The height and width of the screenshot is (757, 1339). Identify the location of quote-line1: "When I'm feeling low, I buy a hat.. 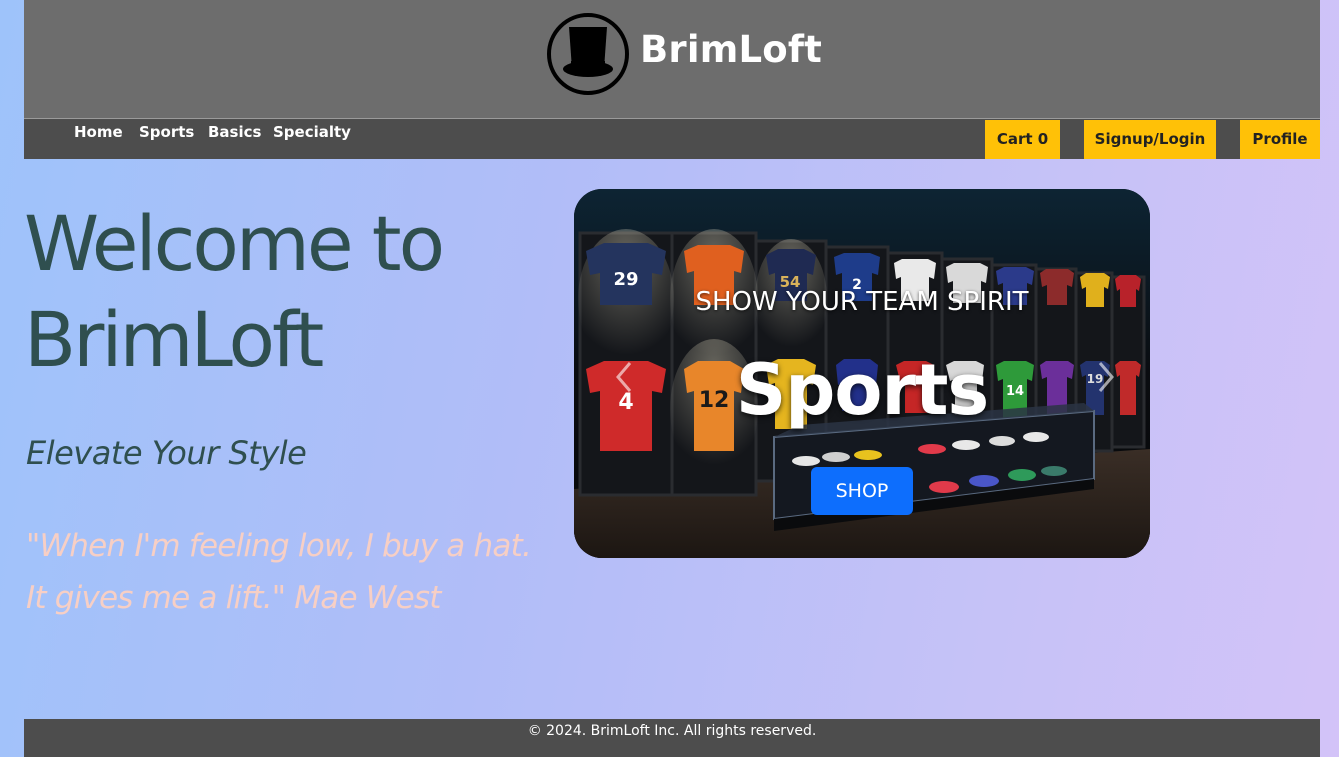
(279, 546).